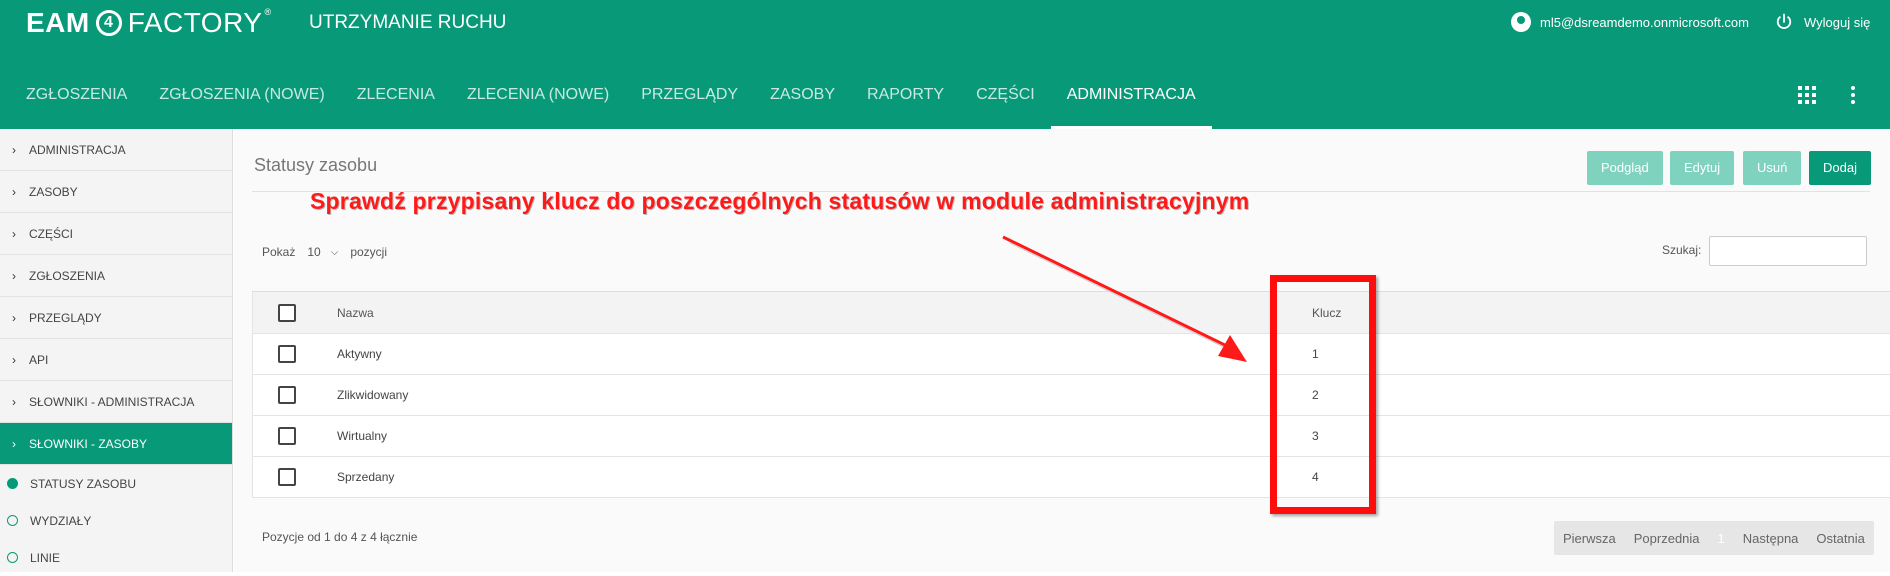 Image resolution: width=1890 pixels, height=576 pixels. I want to click on sidebar-subitem-label: STATUSY ZASOBU, so click(83, 483).